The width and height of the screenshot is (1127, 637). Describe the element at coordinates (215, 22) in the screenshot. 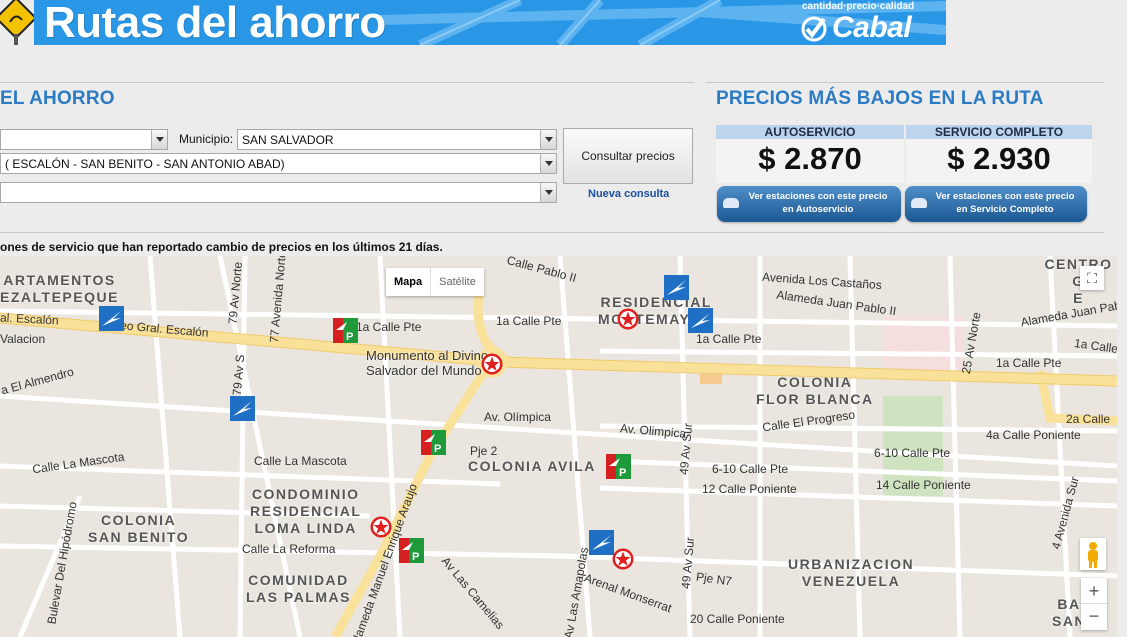

I see `banner-title: Rutas del ahorro` at that location.